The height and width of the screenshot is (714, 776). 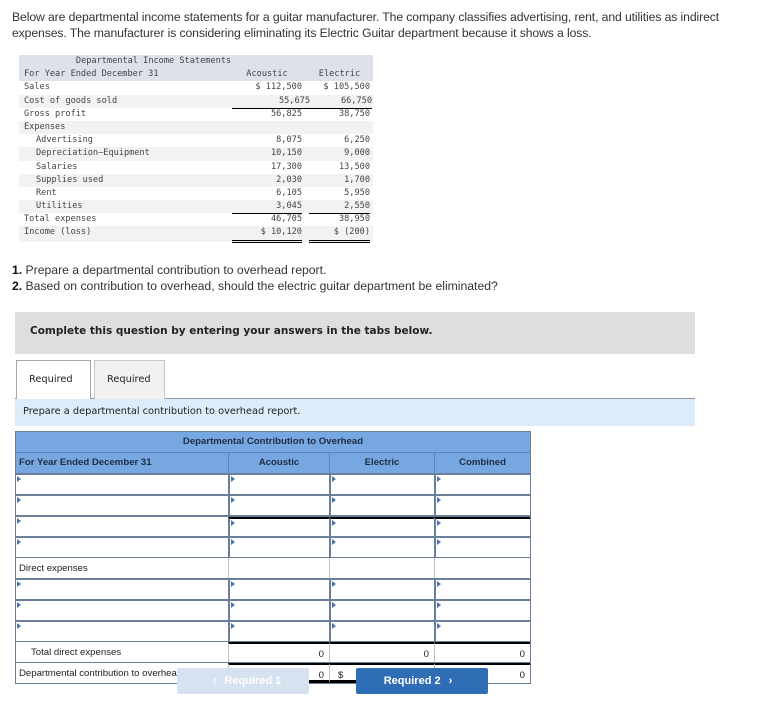 What do you see at coordinates (196, 87) in the screenshot?
I see `exhibit-row: Sales $ 112,500 $ 105,500` at bounding box center [196, 87].